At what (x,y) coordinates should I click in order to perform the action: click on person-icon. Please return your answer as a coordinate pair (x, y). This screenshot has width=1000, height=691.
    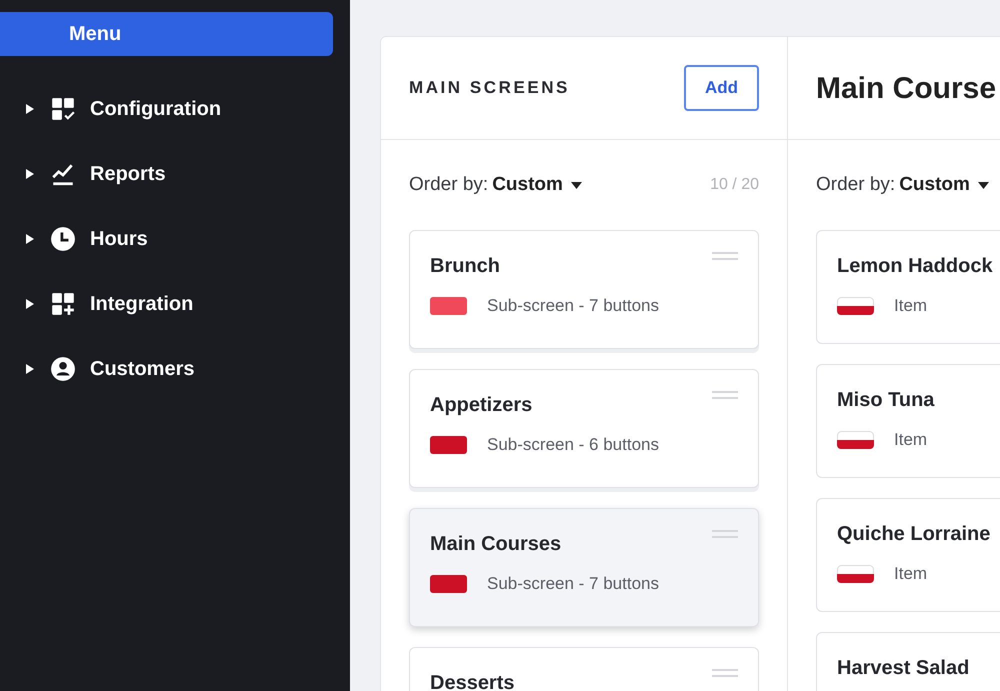
    Looking at the image, I should click on (63, 369).